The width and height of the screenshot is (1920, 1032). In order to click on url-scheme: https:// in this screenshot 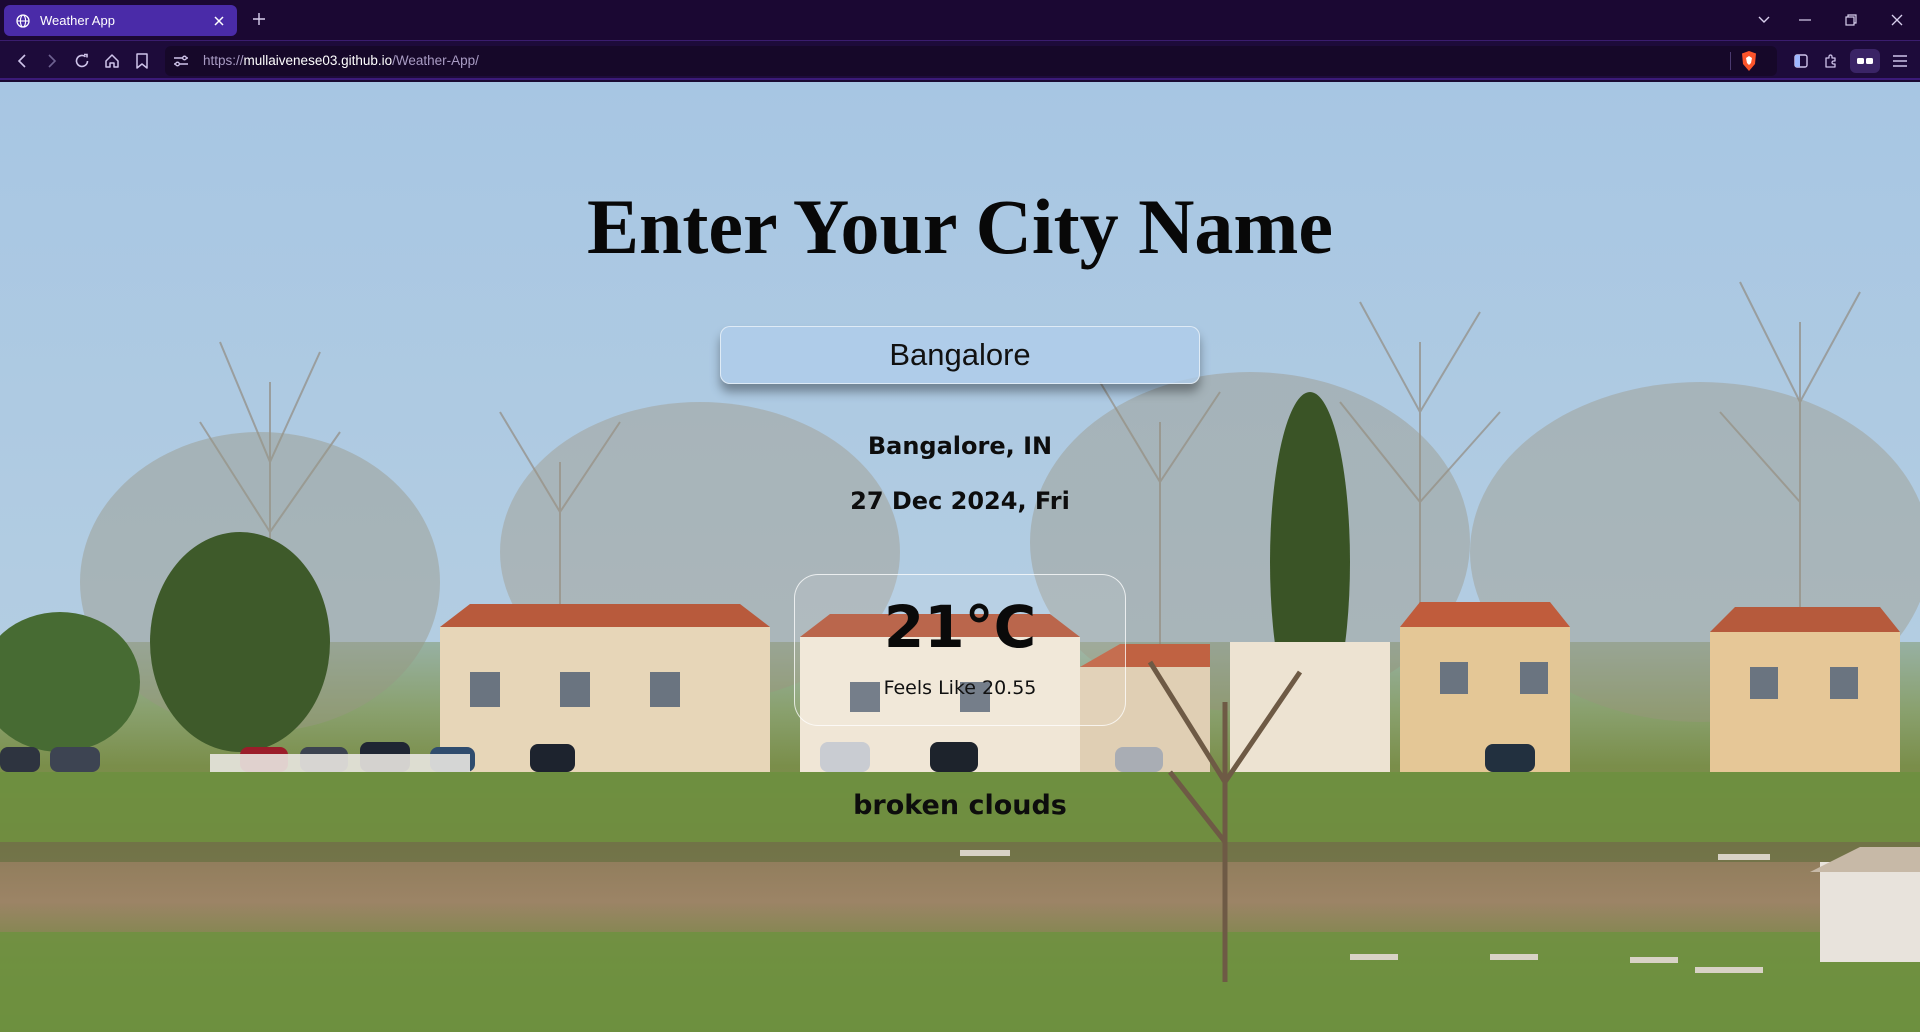, I will do `click(223, 60)`.